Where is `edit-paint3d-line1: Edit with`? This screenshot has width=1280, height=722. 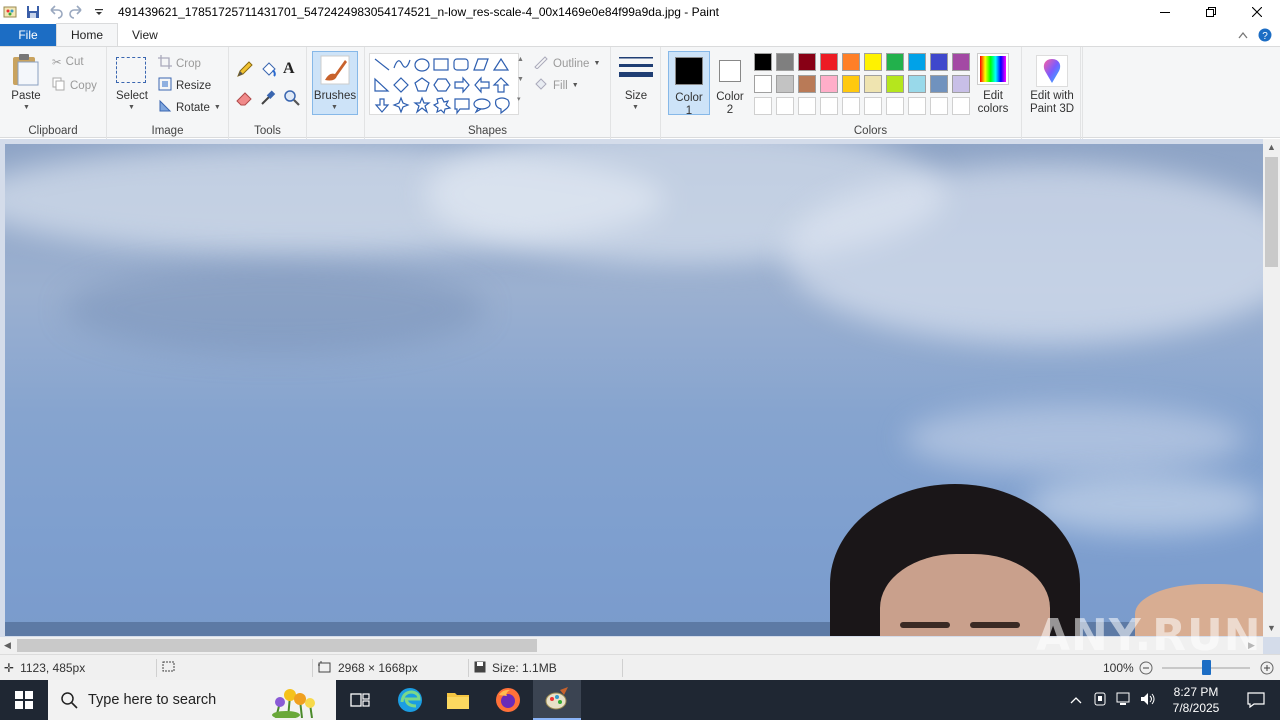
edit-paint3d-line1: Edit with is located at coordinates (1052, 96).